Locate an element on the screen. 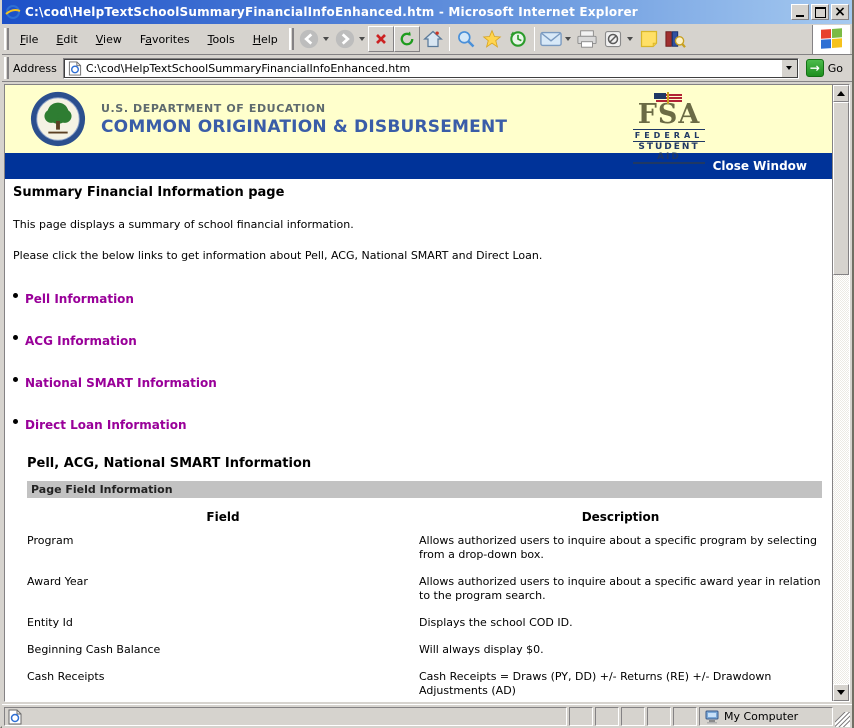 This screenshot has height=728, width=854. dept-line1: U.S. DEPARTMENT OF EDUCATION is located at coordinates (213, 108).